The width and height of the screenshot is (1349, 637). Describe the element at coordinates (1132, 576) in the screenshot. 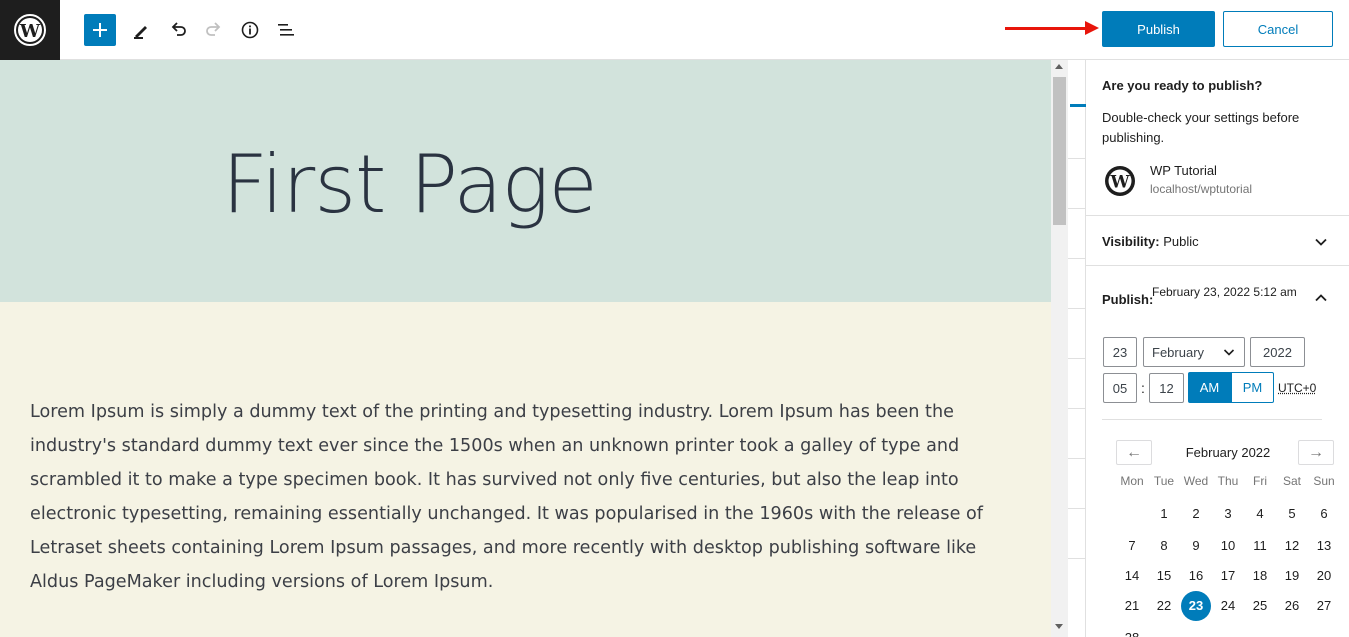

I see `calendar-day: 14` at that location.